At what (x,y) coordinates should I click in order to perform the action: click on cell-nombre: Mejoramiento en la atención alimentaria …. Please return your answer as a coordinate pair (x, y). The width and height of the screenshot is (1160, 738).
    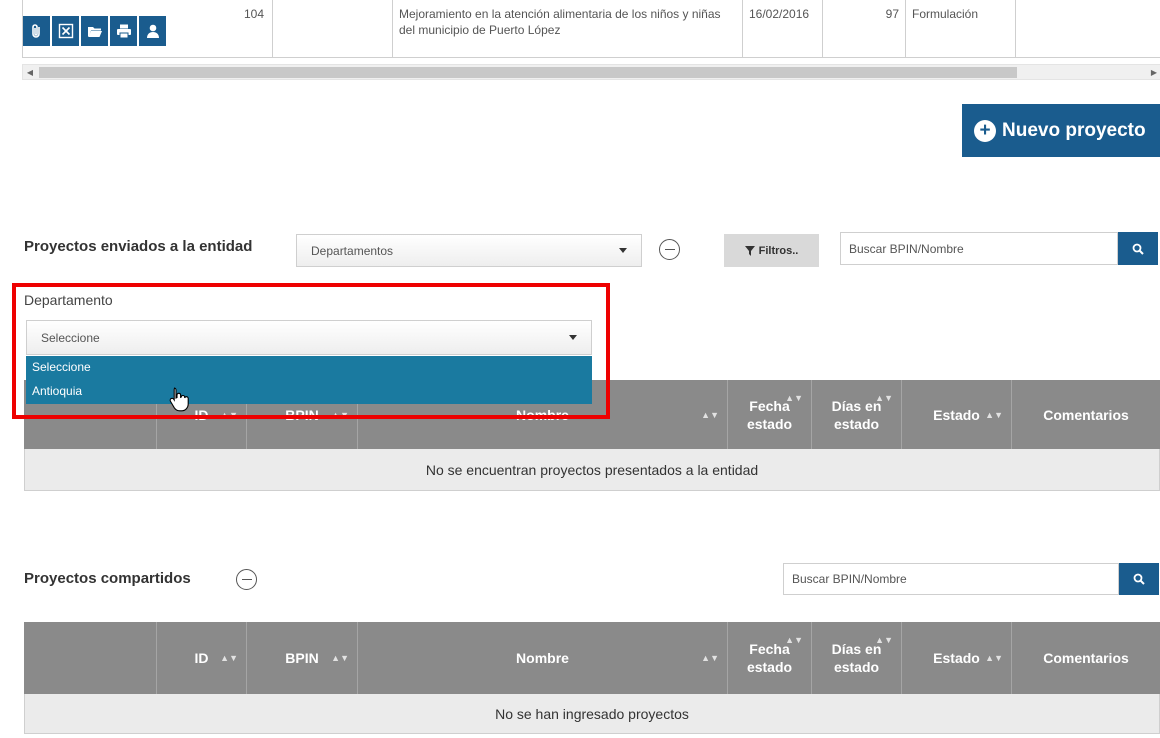
    Looking at the image, I should click on (568, 29).